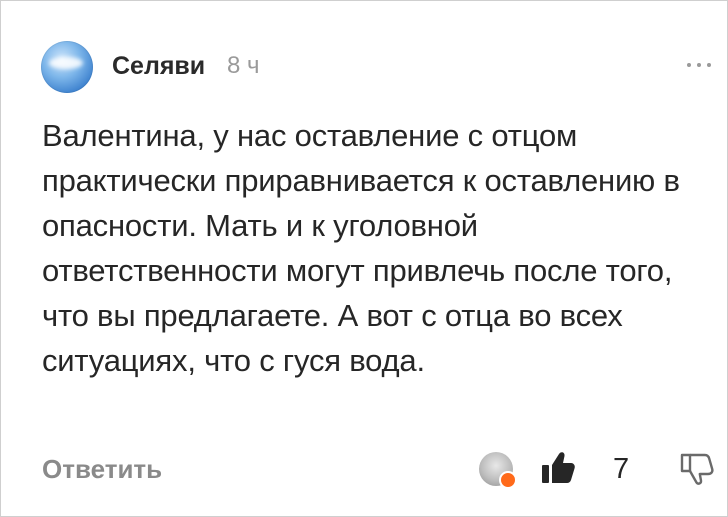 This screenshot has height=517, width=728. What do you see at coordinates (66, 63) in the screenshot?
I see `avatar-cloud` at bounding box center [66, 63].